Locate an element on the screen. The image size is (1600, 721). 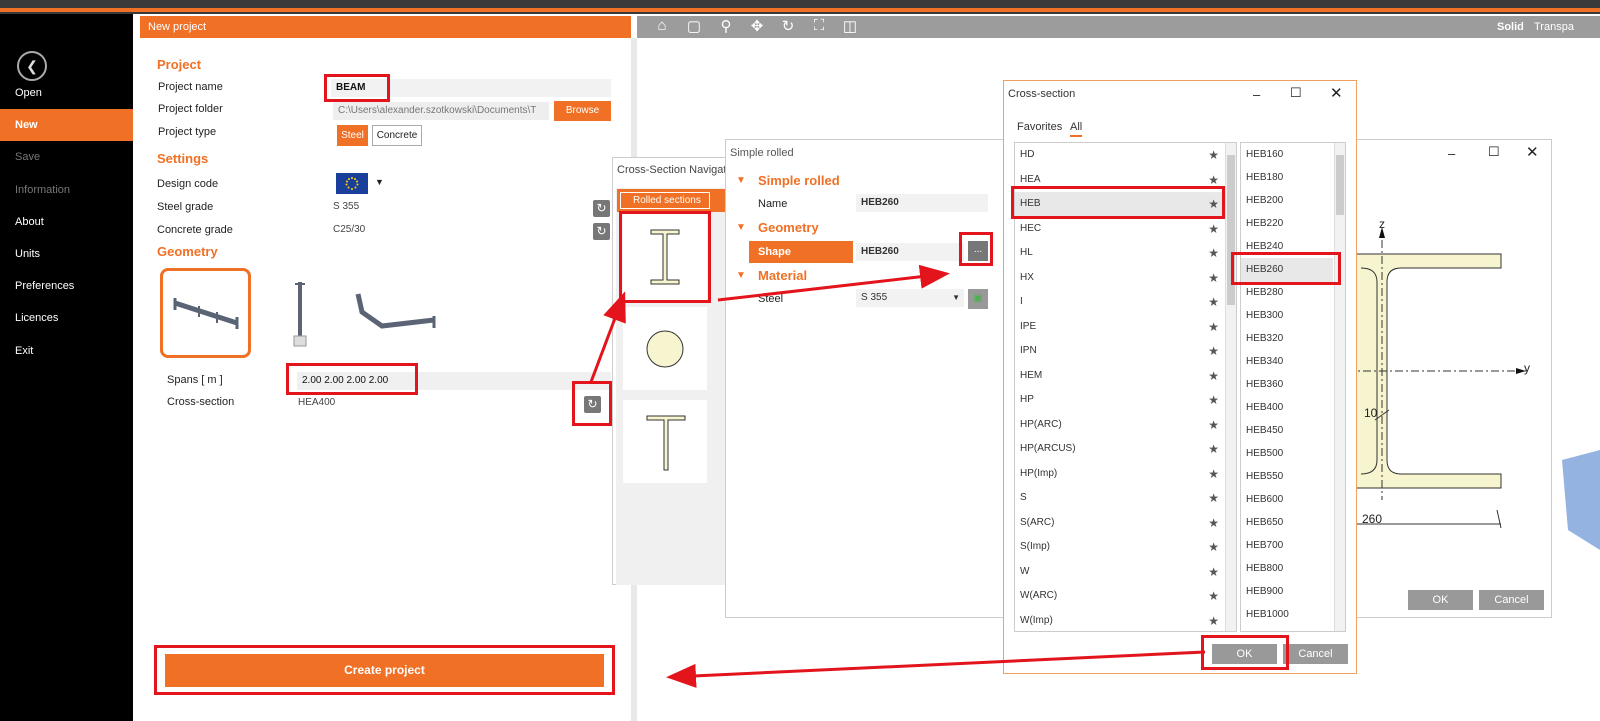
size-item: HEB500 is located at coordinates (1287, 454).